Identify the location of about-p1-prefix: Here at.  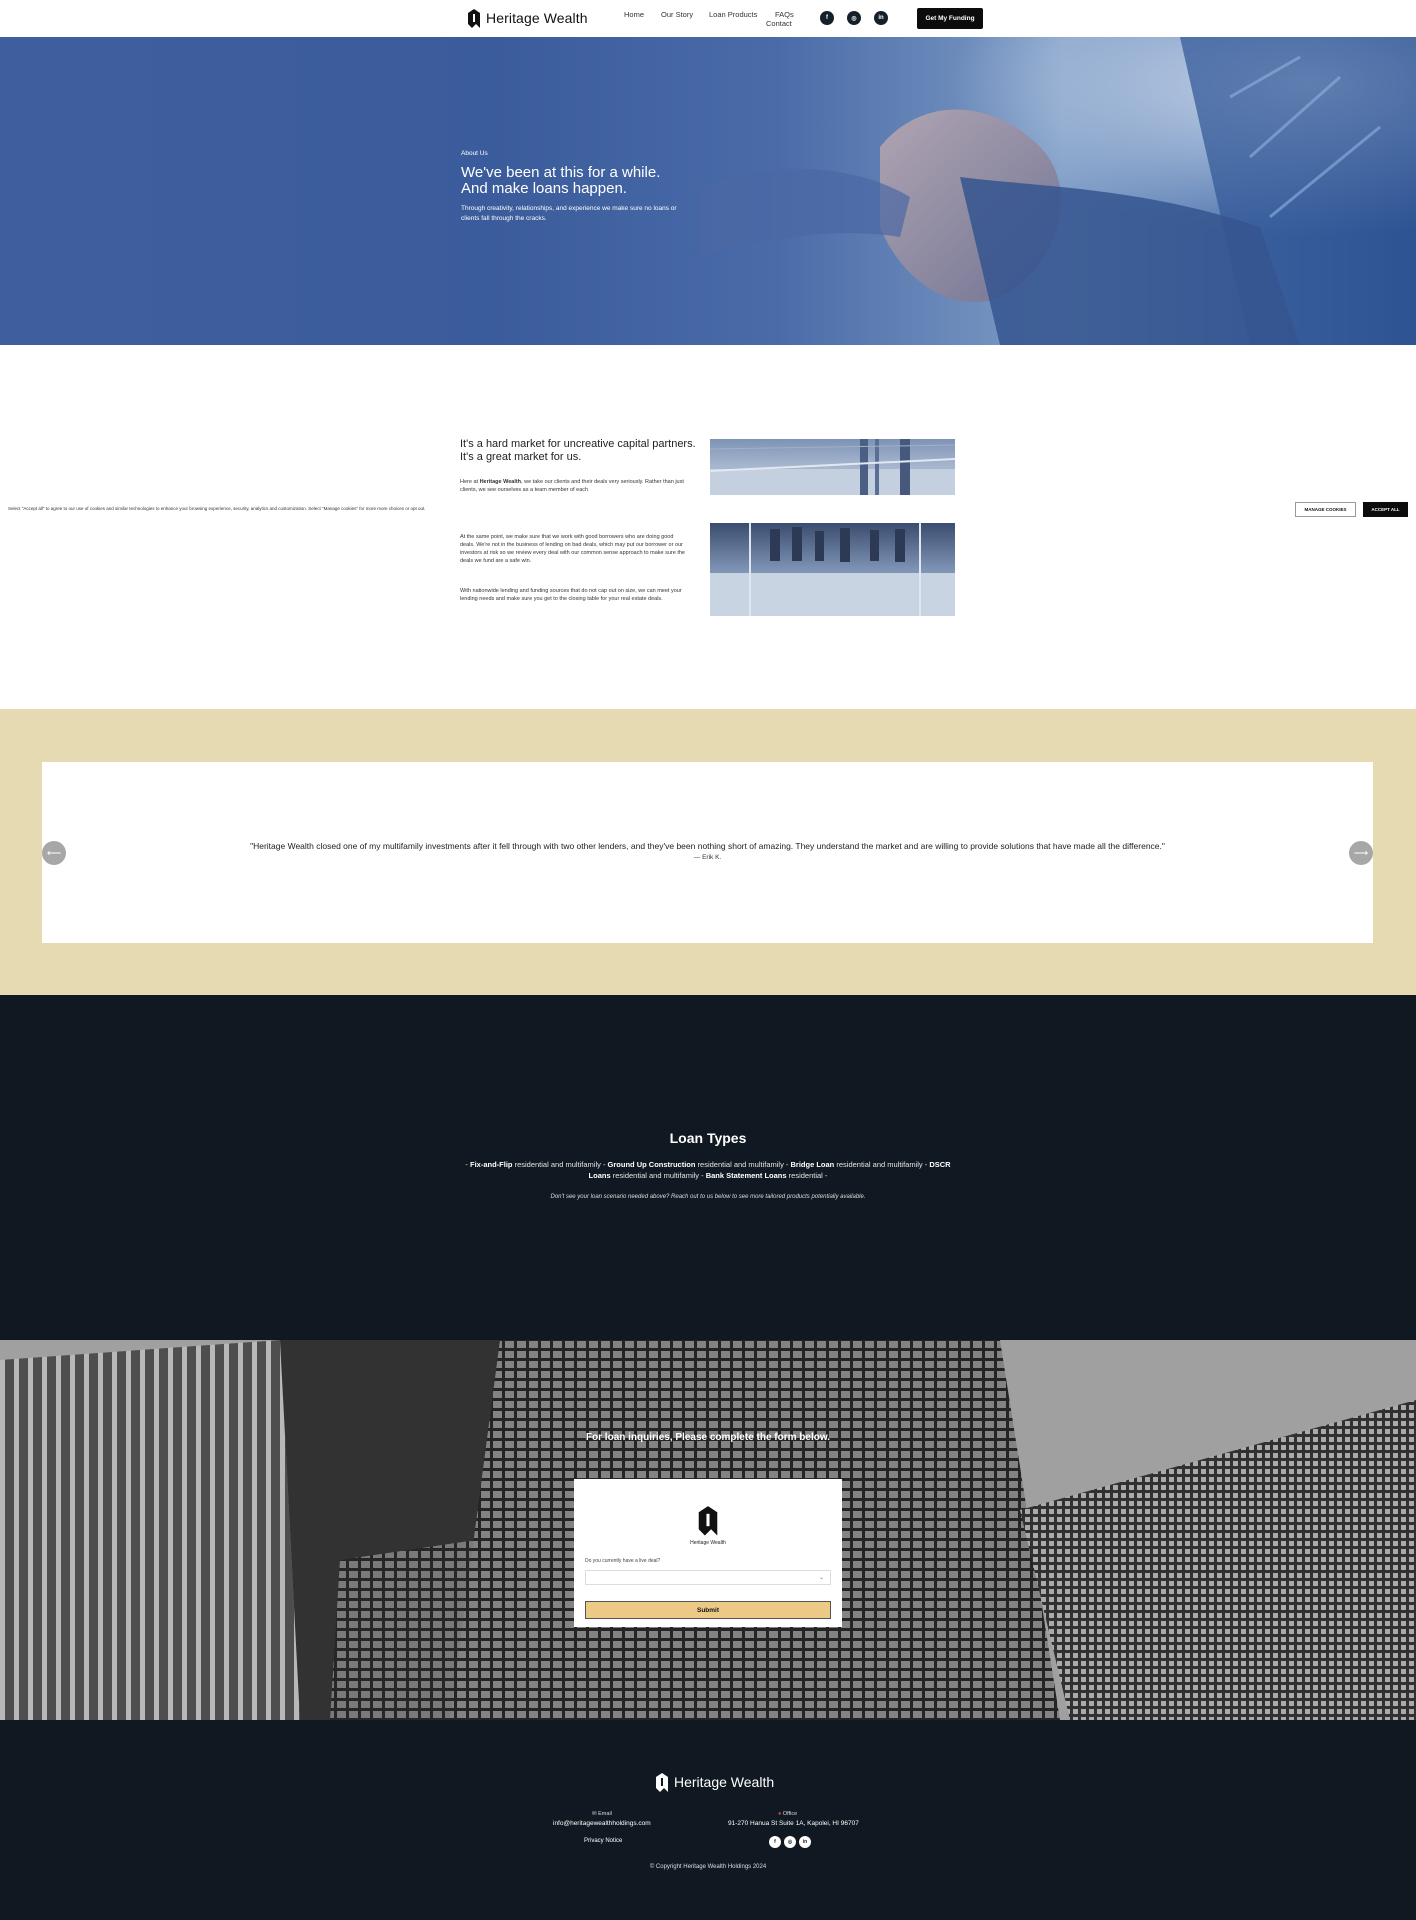
(470, 482).